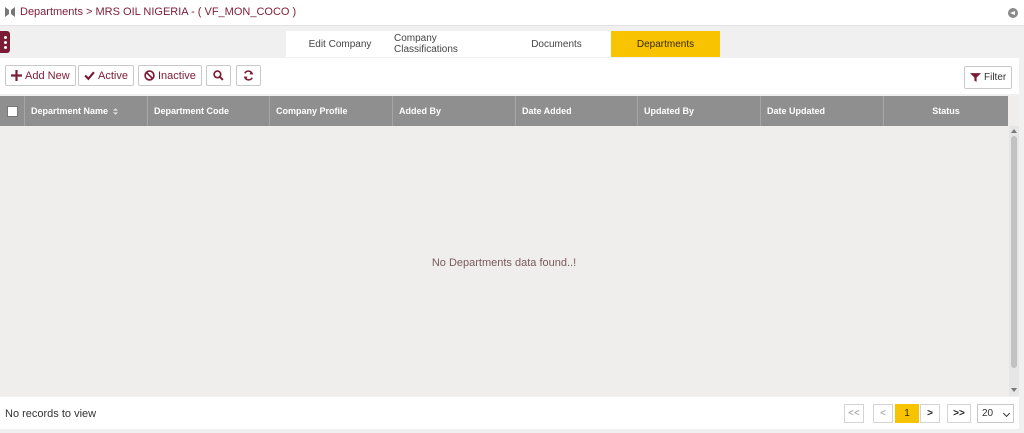  What do you see at coordinates (340, 44) in the screenshot?
I see `tab-edit-company: Edit Company` at bounding box center [340, 44].